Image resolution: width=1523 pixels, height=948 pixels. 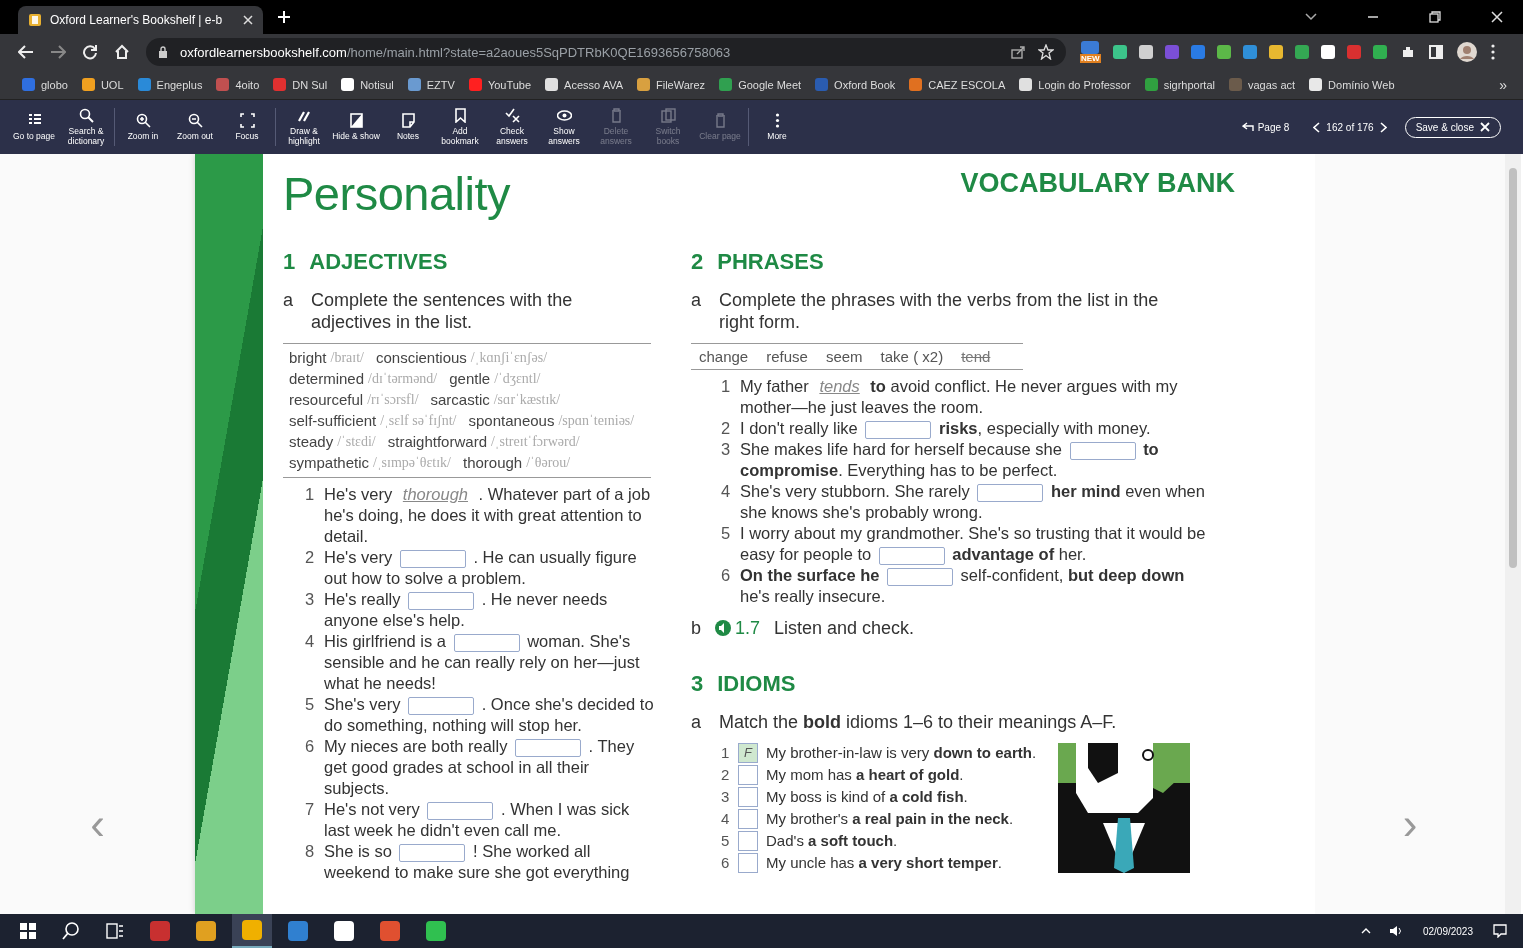 What do you see at coordinates (347, 358) in the screenshot?
I see `phonetic-text: /braɪt/` at bounding box center [347, 358].